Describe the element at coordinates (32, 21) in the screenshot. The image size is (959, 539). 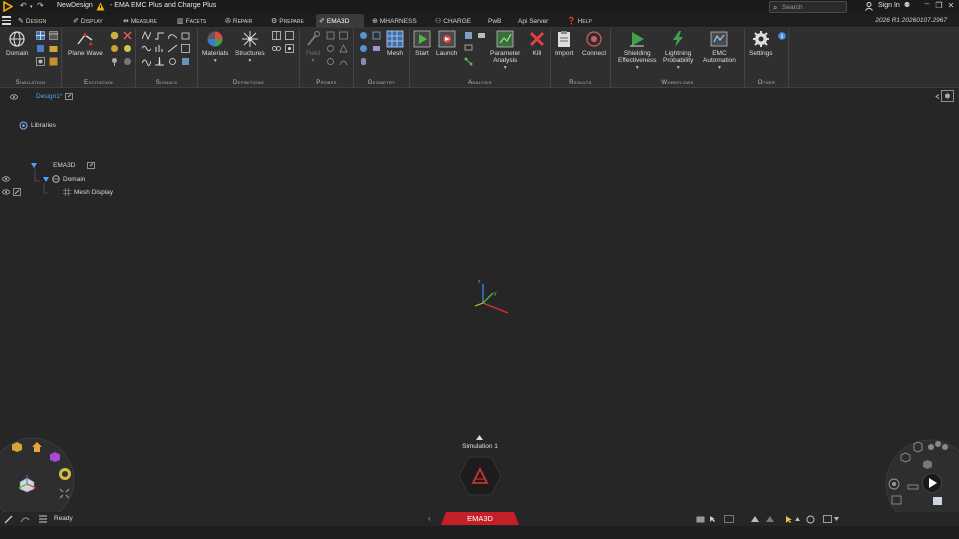
I see `tab-design: ✎ Design` at that location.